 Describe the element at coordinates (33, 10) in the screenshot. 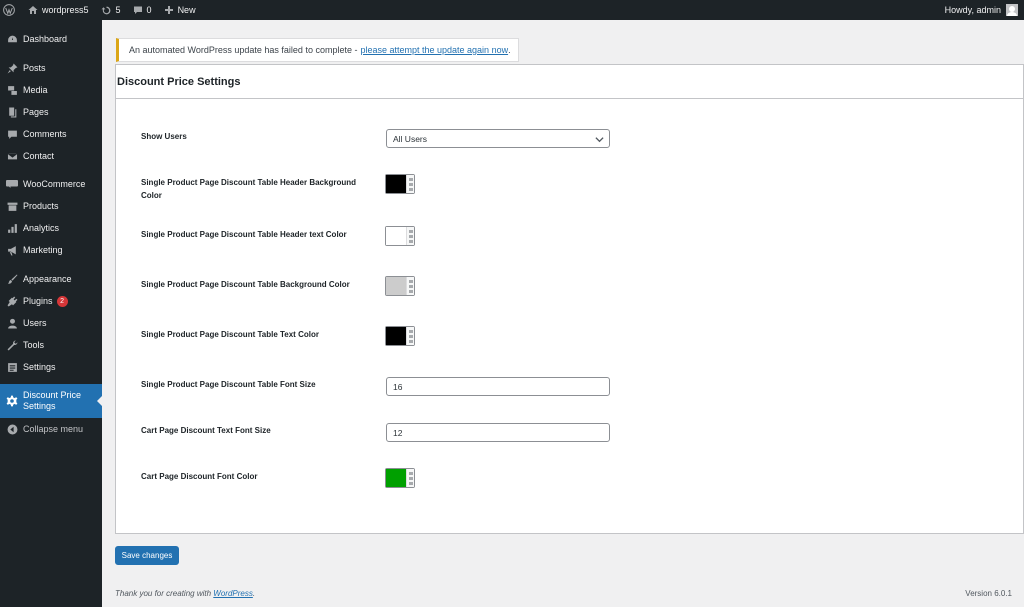

I see `home-icon` at that location.